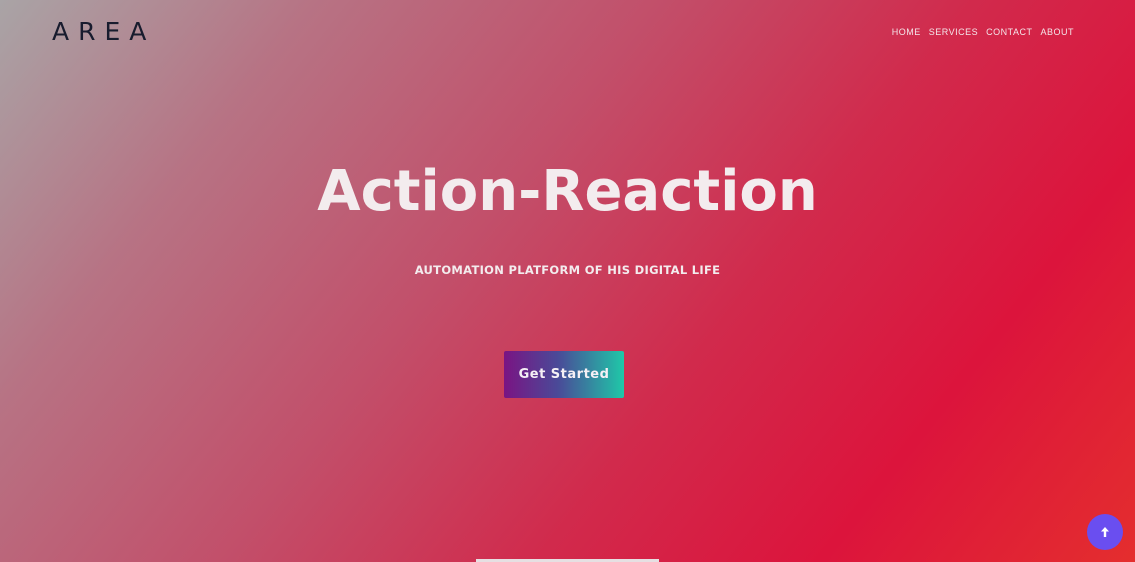  Describe the element at coordinates (1009, 32) in the screenshot. I see `nav-contact-link: CONTACT` at that location.